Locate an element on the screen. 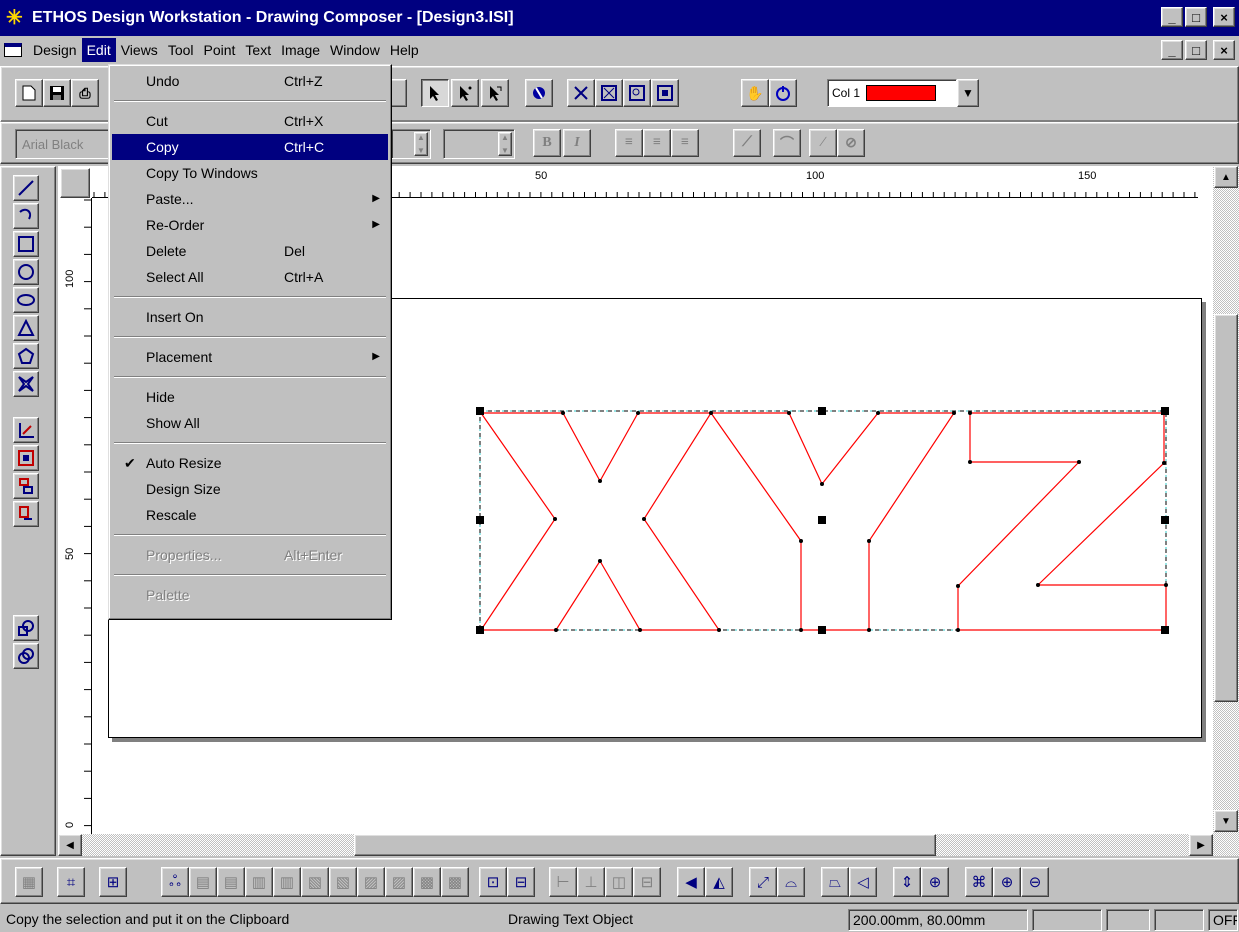  select-arrow-icon is located at coordinates (435, 93).